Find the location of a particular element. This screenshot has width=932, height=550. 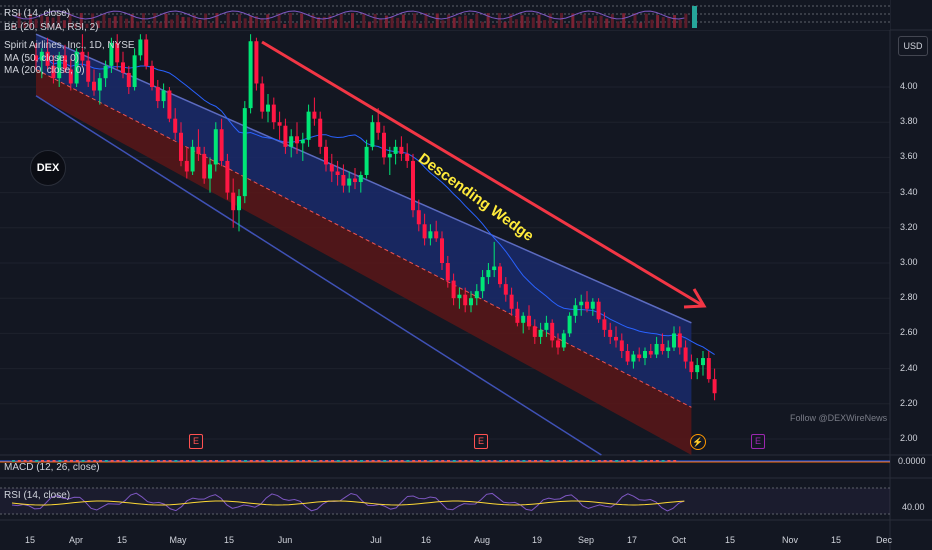

time-tick-label: Aug is located at coordinates (482, 540).